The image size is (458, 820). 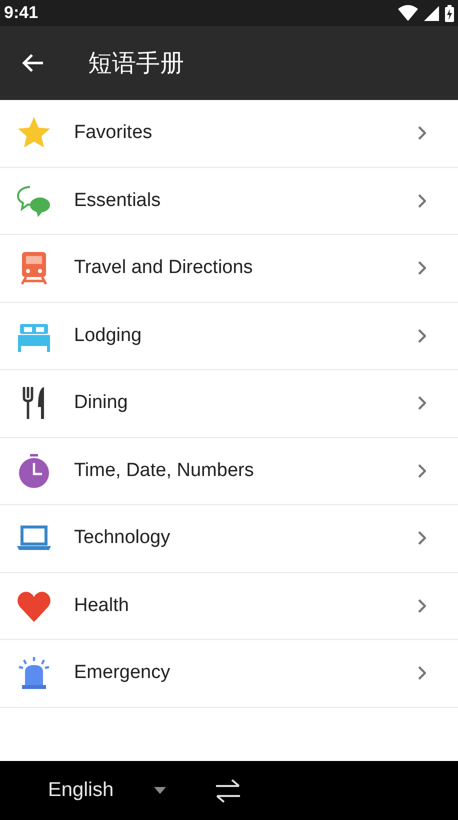 What do you see at coordinates (229, 201) in the screenshot?
I see `category-item: Essentials` at bounding box center [229, 201].